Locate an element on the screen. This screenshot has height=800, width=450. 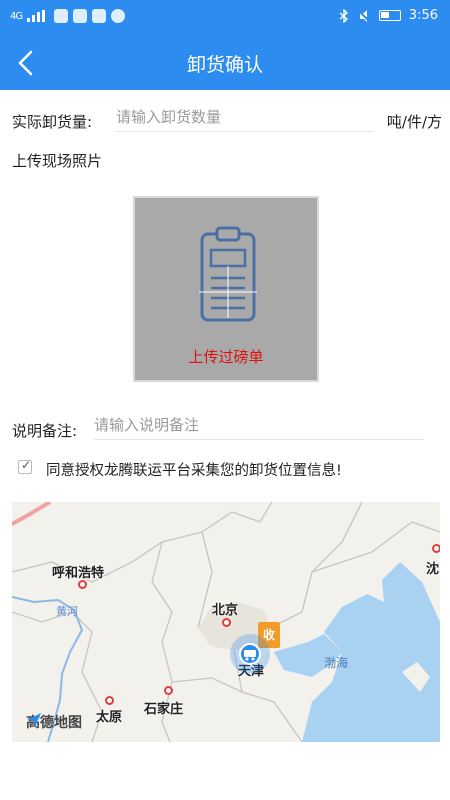
battery-icon is located at coordinates (389, 15).